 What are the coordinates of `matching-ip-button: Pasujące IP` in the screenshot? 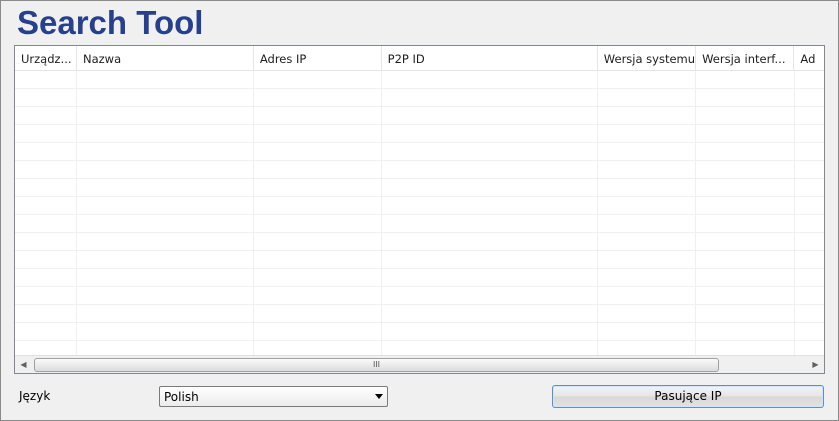 It's located at (688, 396).